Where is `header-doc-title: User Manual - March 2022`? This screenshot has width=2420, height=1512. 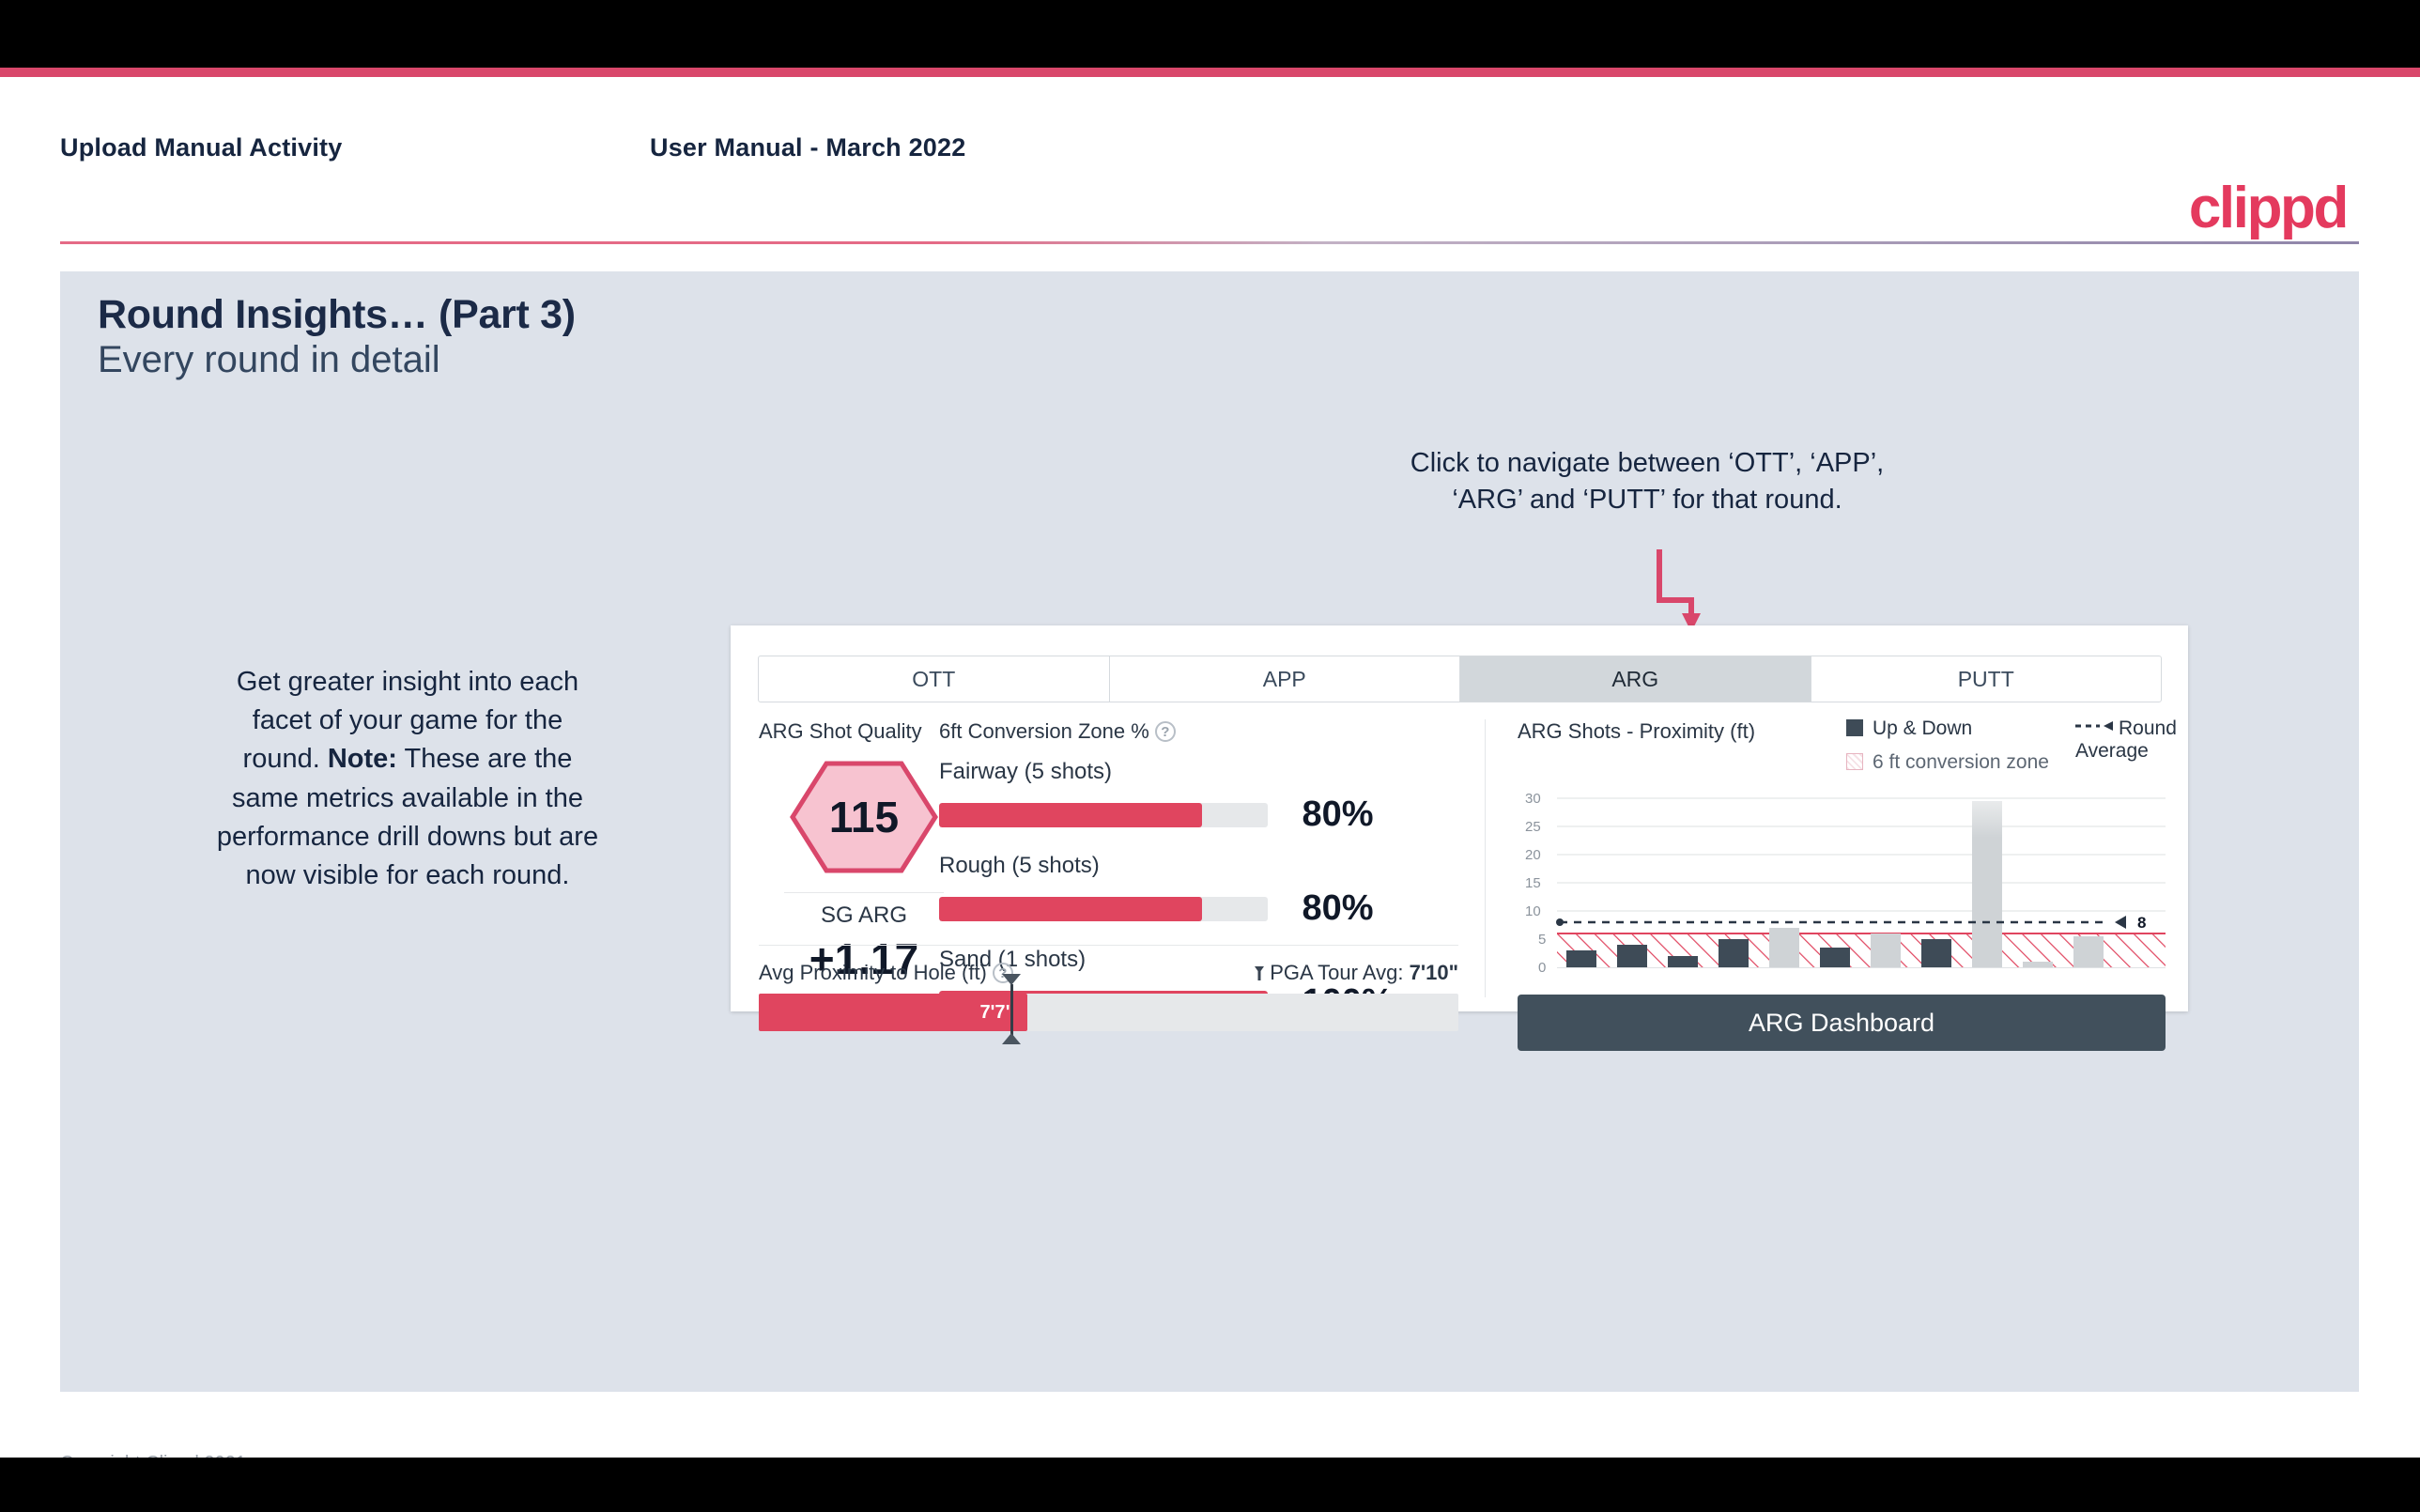
header-doc-title: User Manual - March 2022 is located at coordinates (808, 147).